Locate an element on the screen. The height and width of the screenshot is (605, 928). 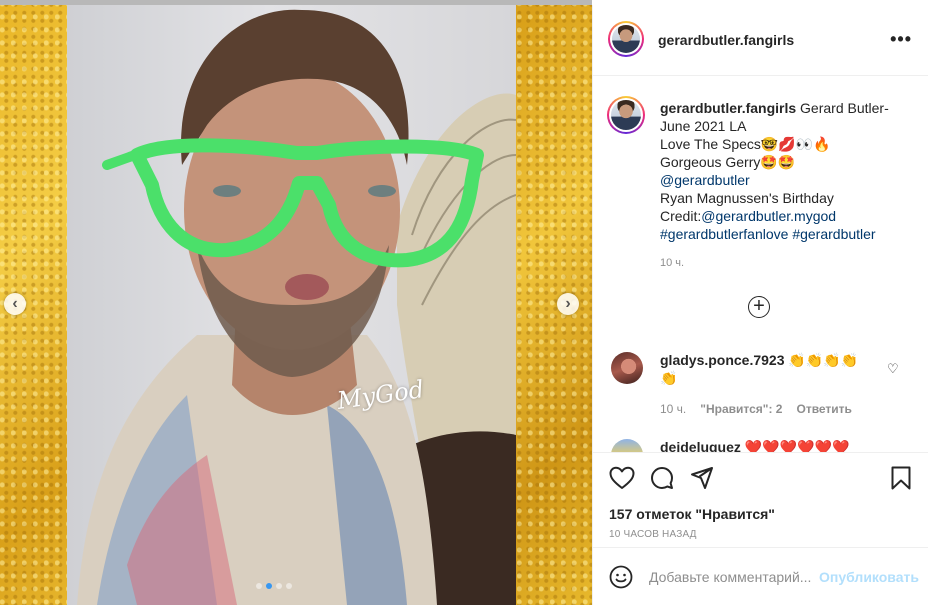
comment-timestamp: 10 ч. is located at coordinates (673, 409).